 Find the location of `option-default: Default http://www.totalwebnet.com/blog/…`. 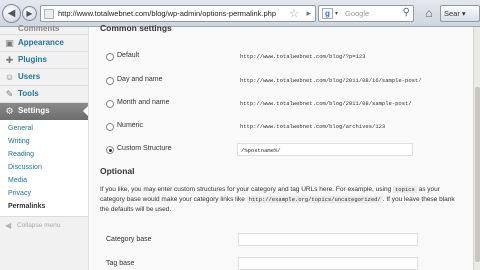

option-default: Default http://www.totalwebnet.com/blog/… is located at coordinates (286, 58).